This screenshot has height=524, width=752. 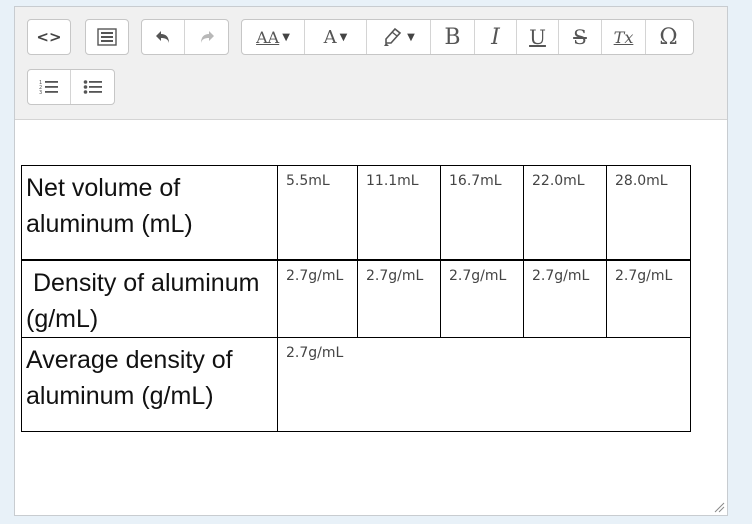 I want to click on toolbar-toggle-button, so click(x=107, y=37).